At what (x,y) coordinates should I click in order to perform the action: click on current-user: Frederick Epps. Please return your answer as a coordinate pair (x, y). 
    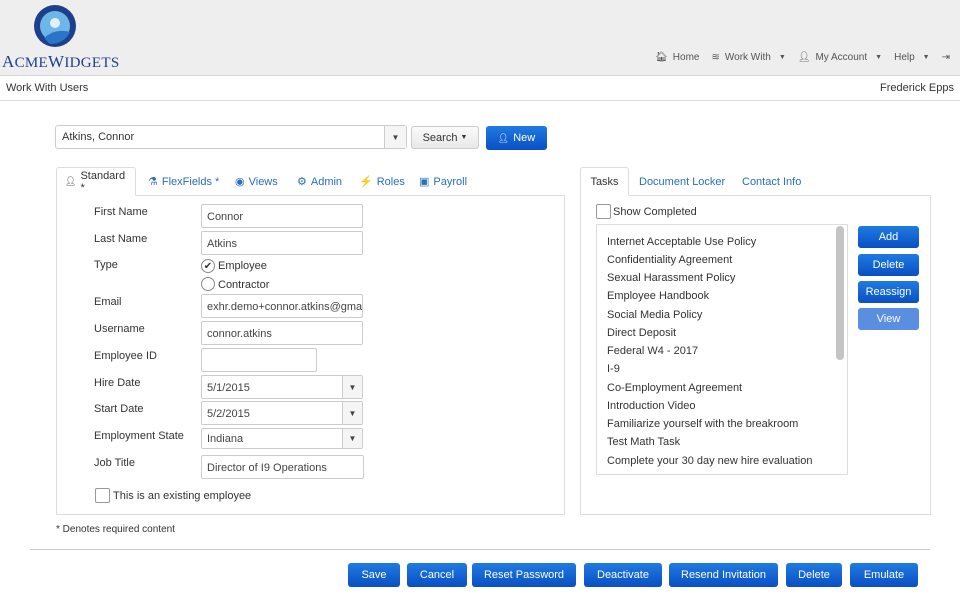
    Looking at the image, I should click on (917, 88).